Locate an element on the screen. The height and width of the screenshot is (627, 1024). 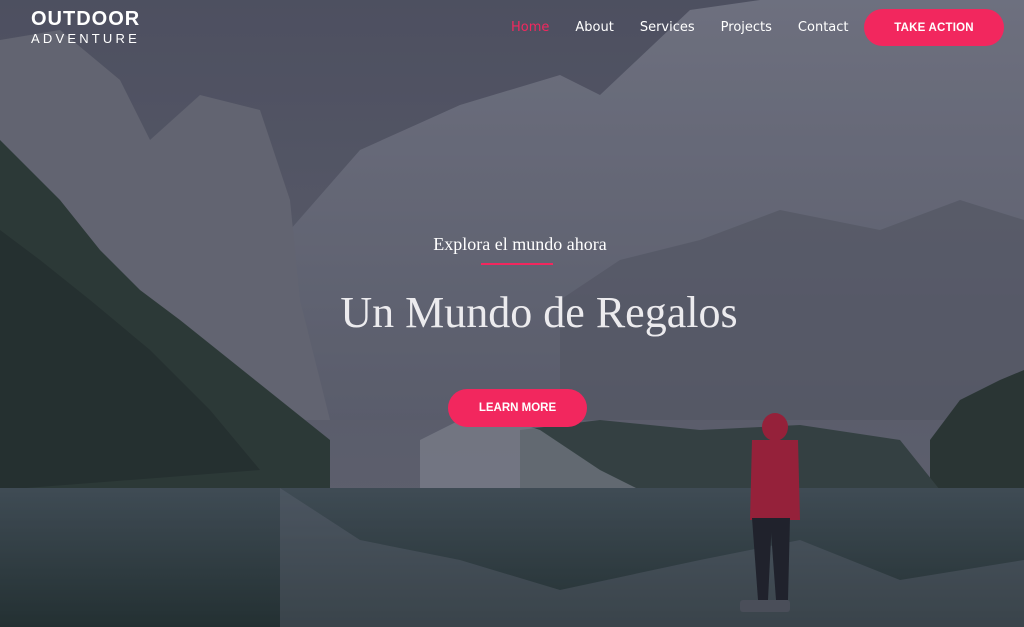
nav-link-home: Home is located at coordinates (530, 28).